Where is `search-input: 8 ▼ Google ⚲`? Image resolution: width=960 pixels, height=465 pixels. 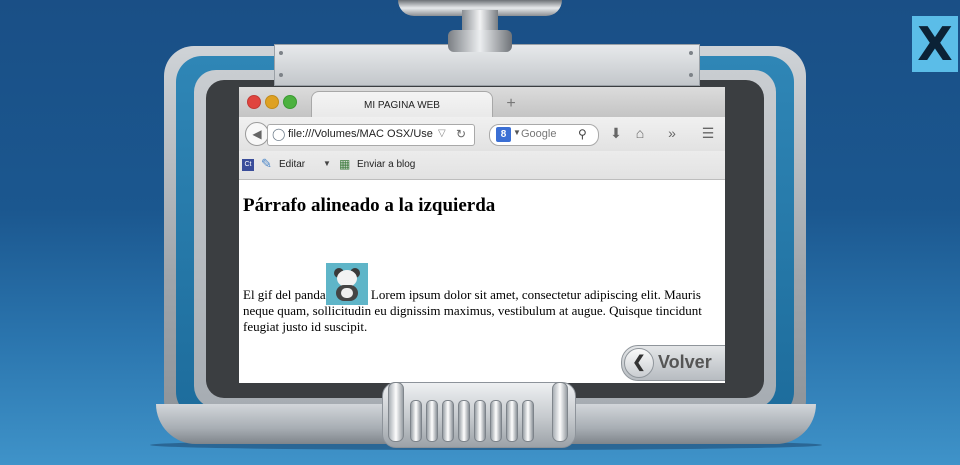 search-input: 8 ▼ Google ⚲ is located at coordinates (544, 135).